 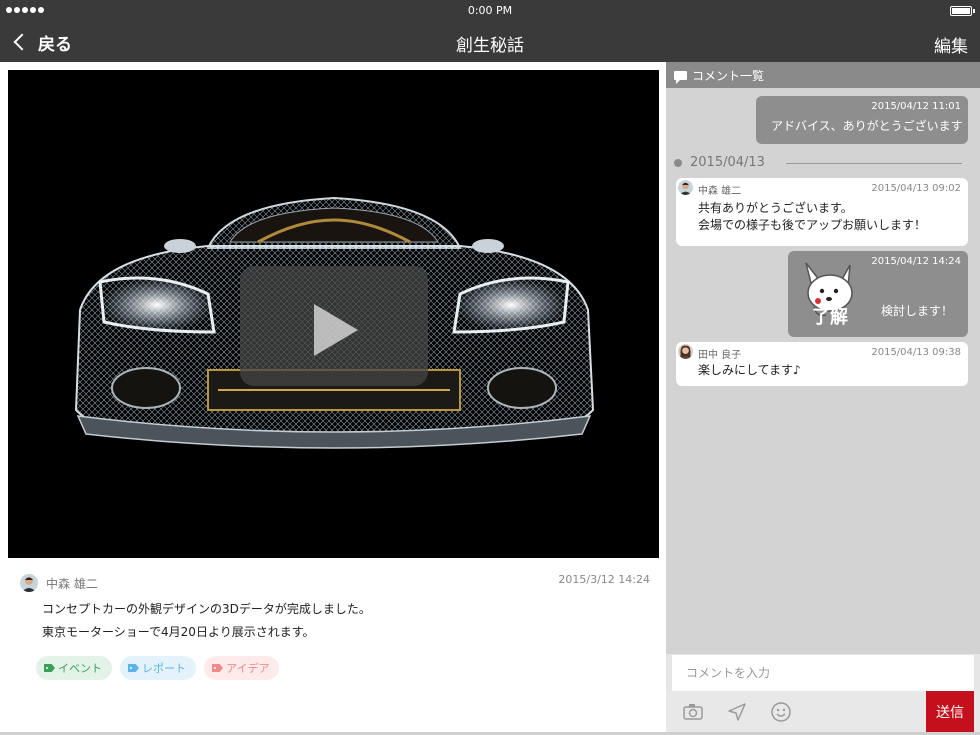 I want to click on comment-author: 田中 良子, so click(x=720, y=355).